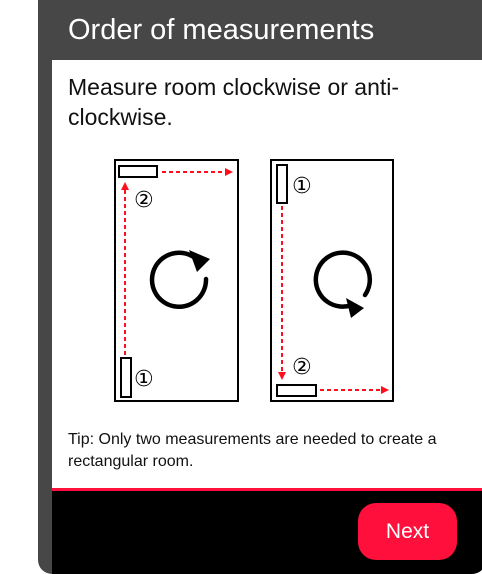 This screenshot has width=482, height=574. I want to click on clockwise-room-diagram: ① ②, so click(176, 280).